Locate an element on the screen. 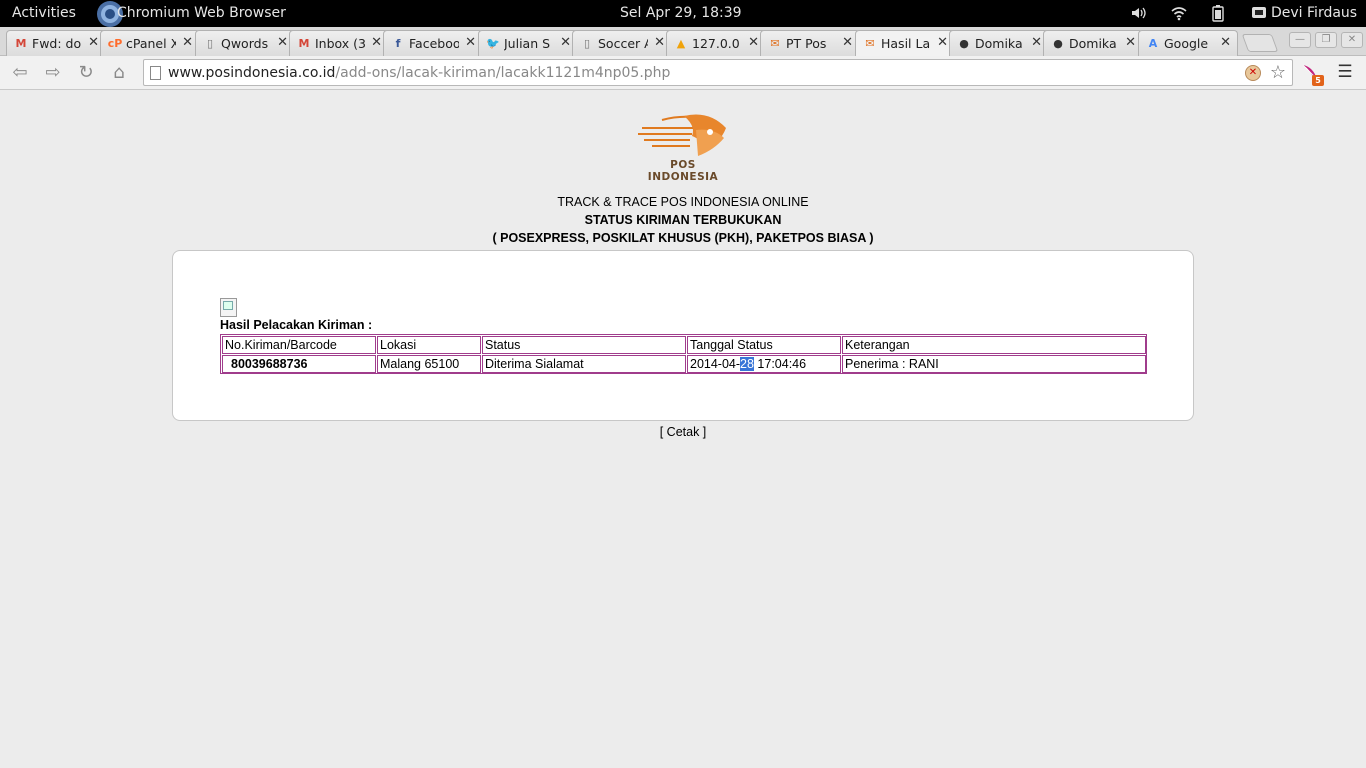 Image resolution: width=1366 pixels, height=768 pixels. header-tanggal: Tanggal Status is located at coordinates (764, 345).